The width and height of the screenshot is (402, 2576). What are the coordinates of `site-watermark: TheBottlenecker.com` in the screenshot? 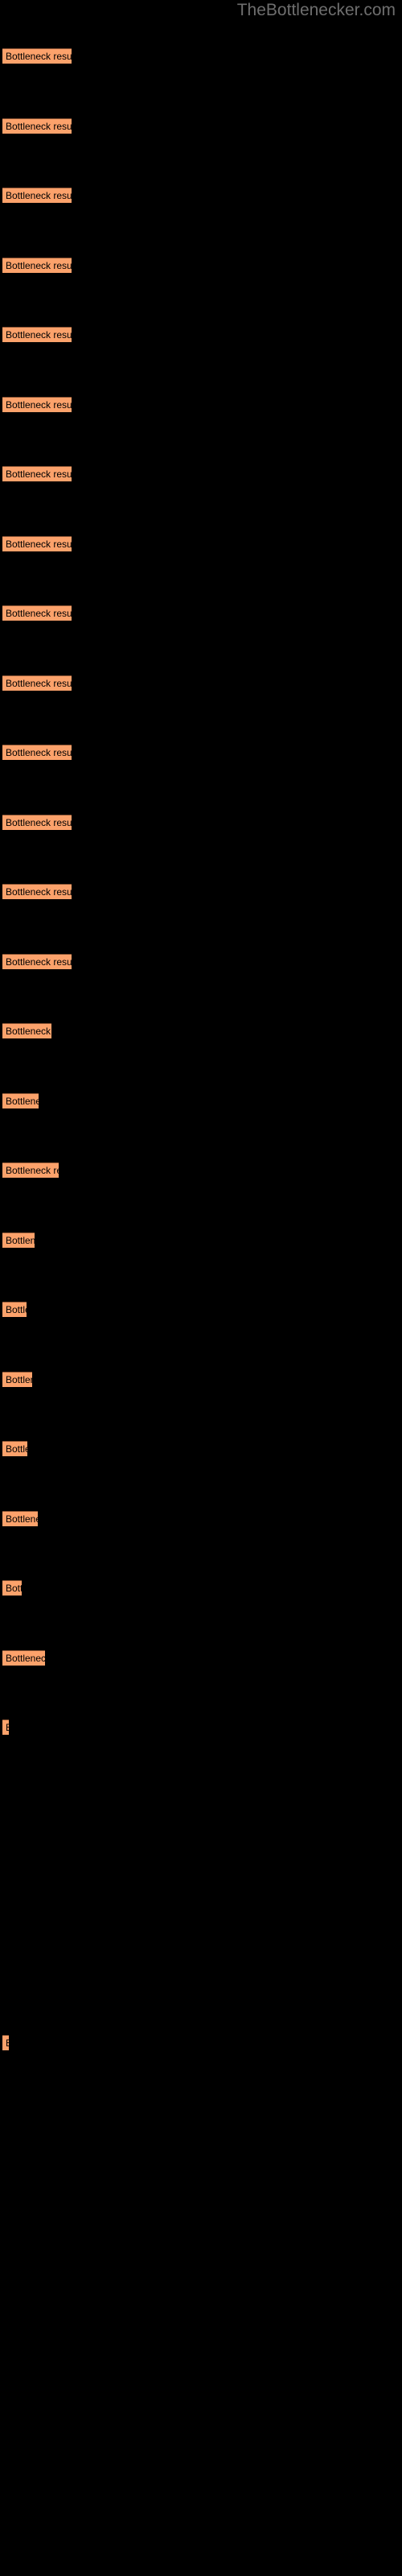 It's located at (316, 10).